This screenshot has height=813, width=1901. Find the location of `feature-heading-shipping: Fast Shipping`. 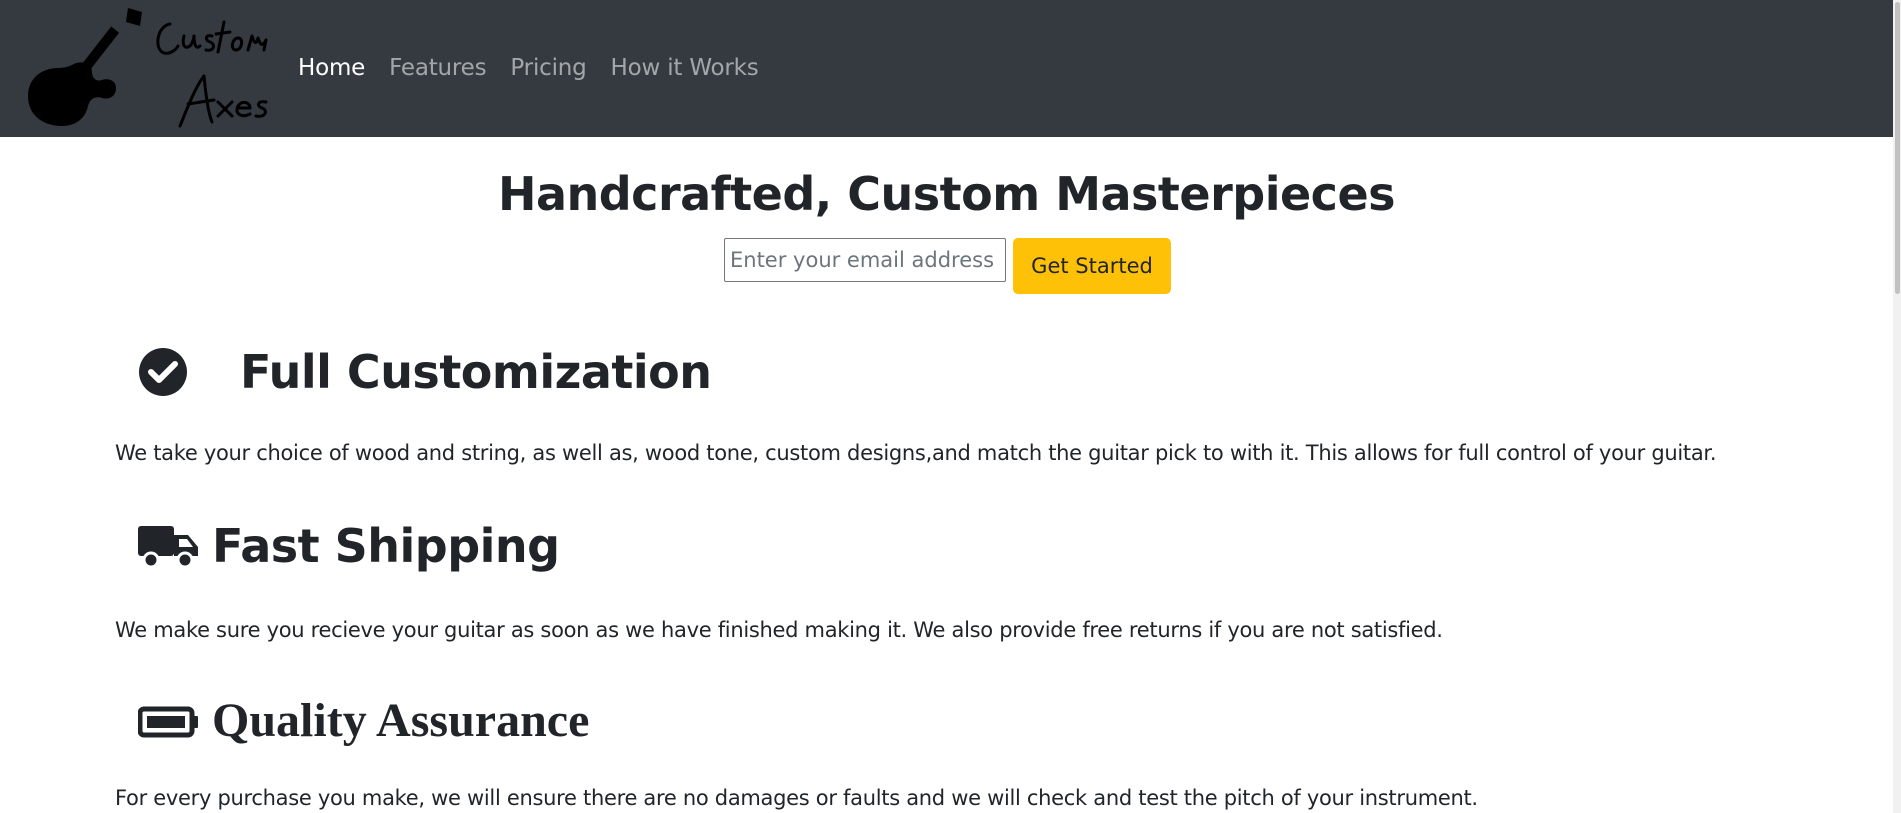

feature-heading-shipping: Fast Shipping is located at coordinates (349, 546).